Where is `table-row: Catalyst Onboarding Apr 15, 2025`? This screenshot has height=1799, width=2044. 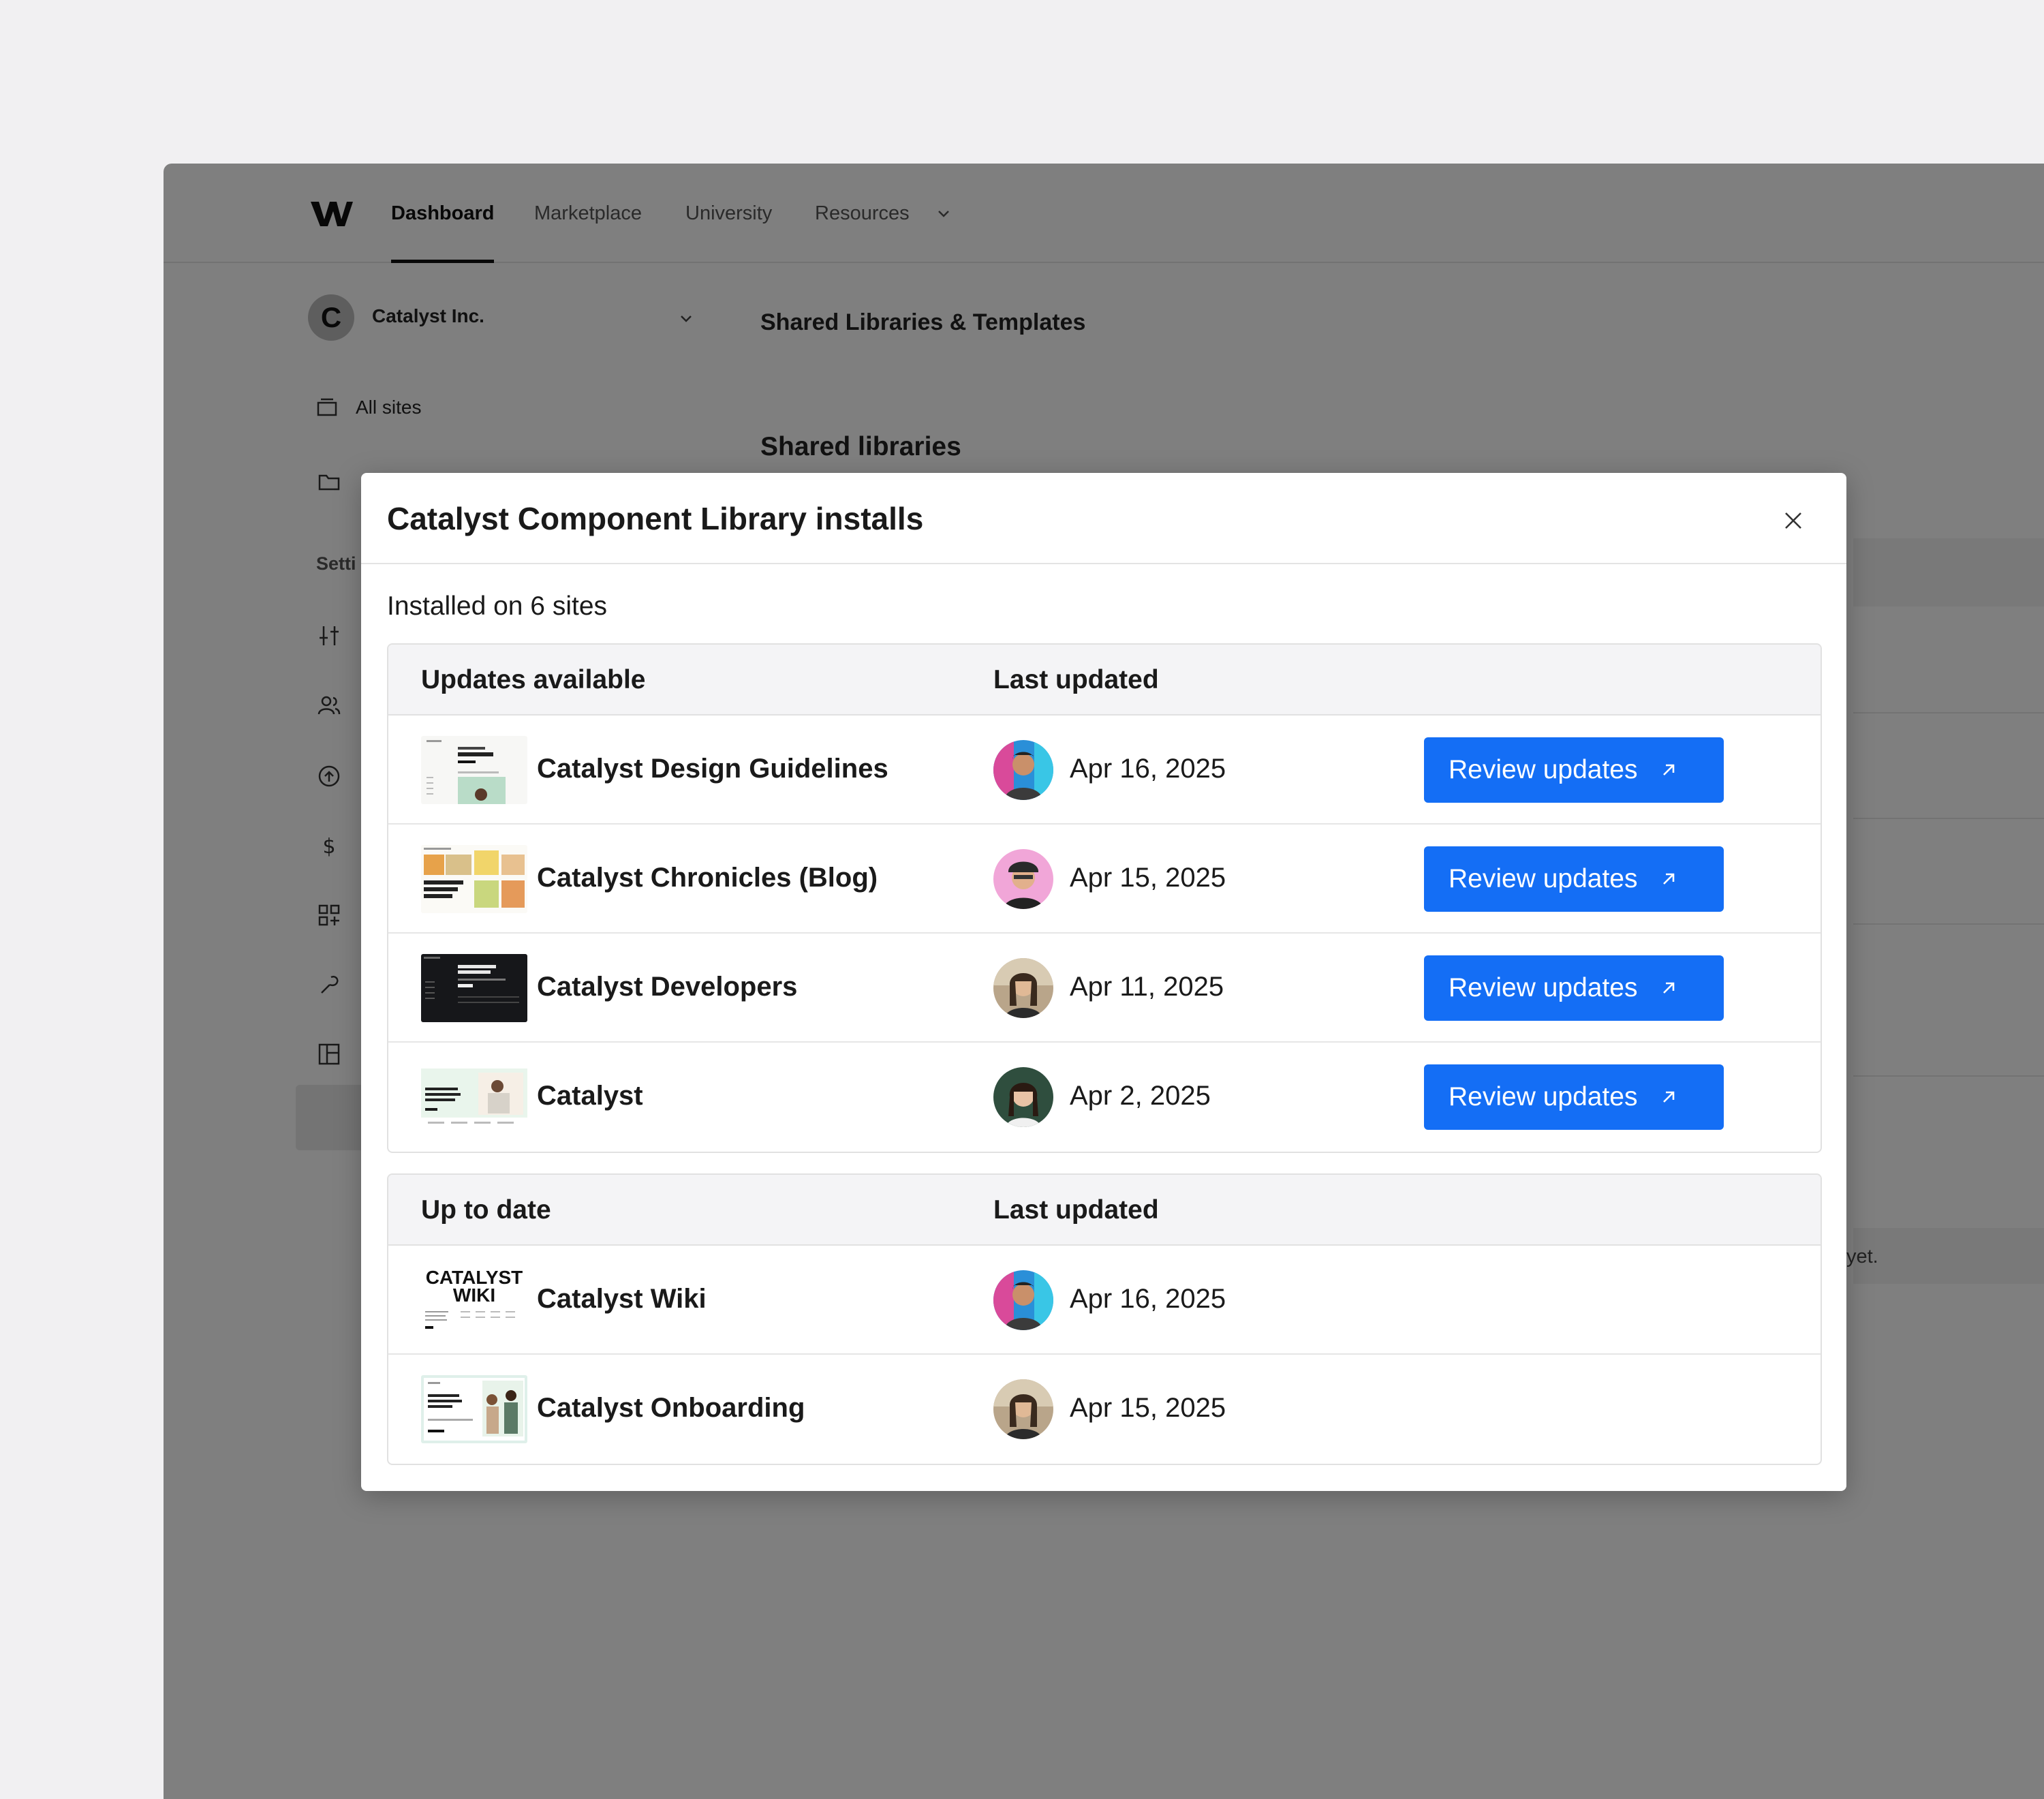 table-row: Catalyst Onboarding Apr 15, 2025 is located at coordinates (1104, 1409).